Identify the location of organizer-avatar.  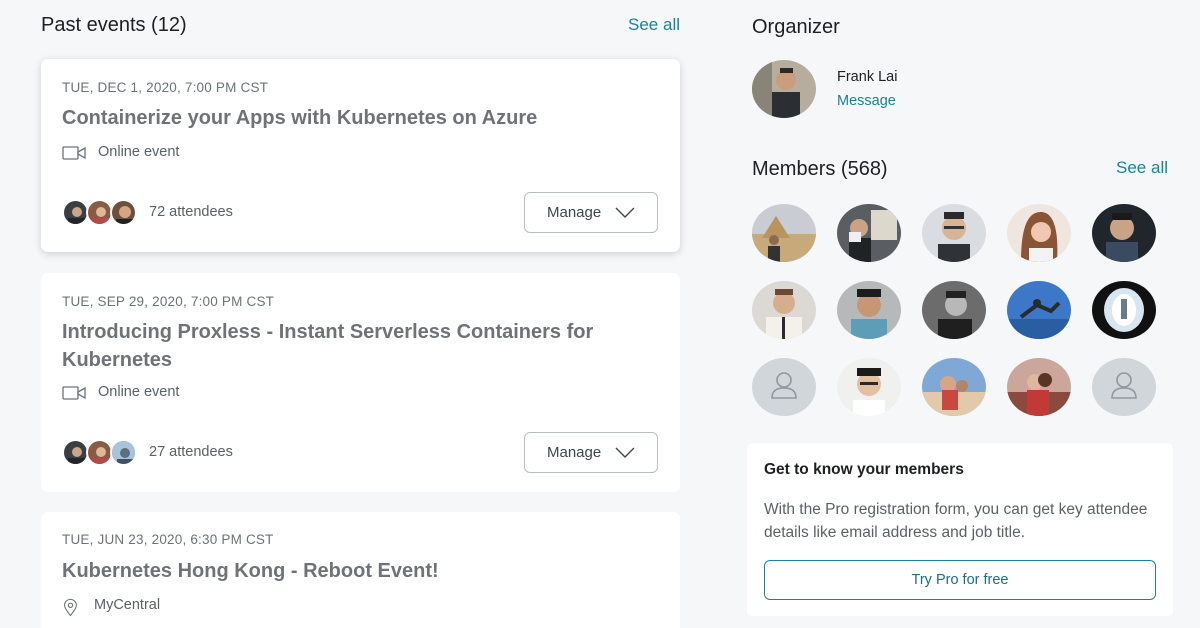
(784, 89).